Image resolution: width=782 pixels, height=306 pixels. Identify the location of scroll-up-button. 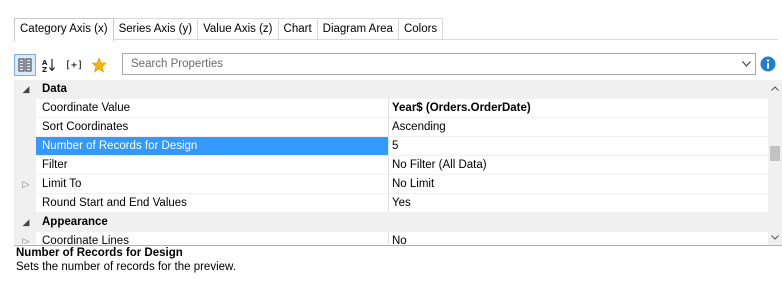
(775, 88).